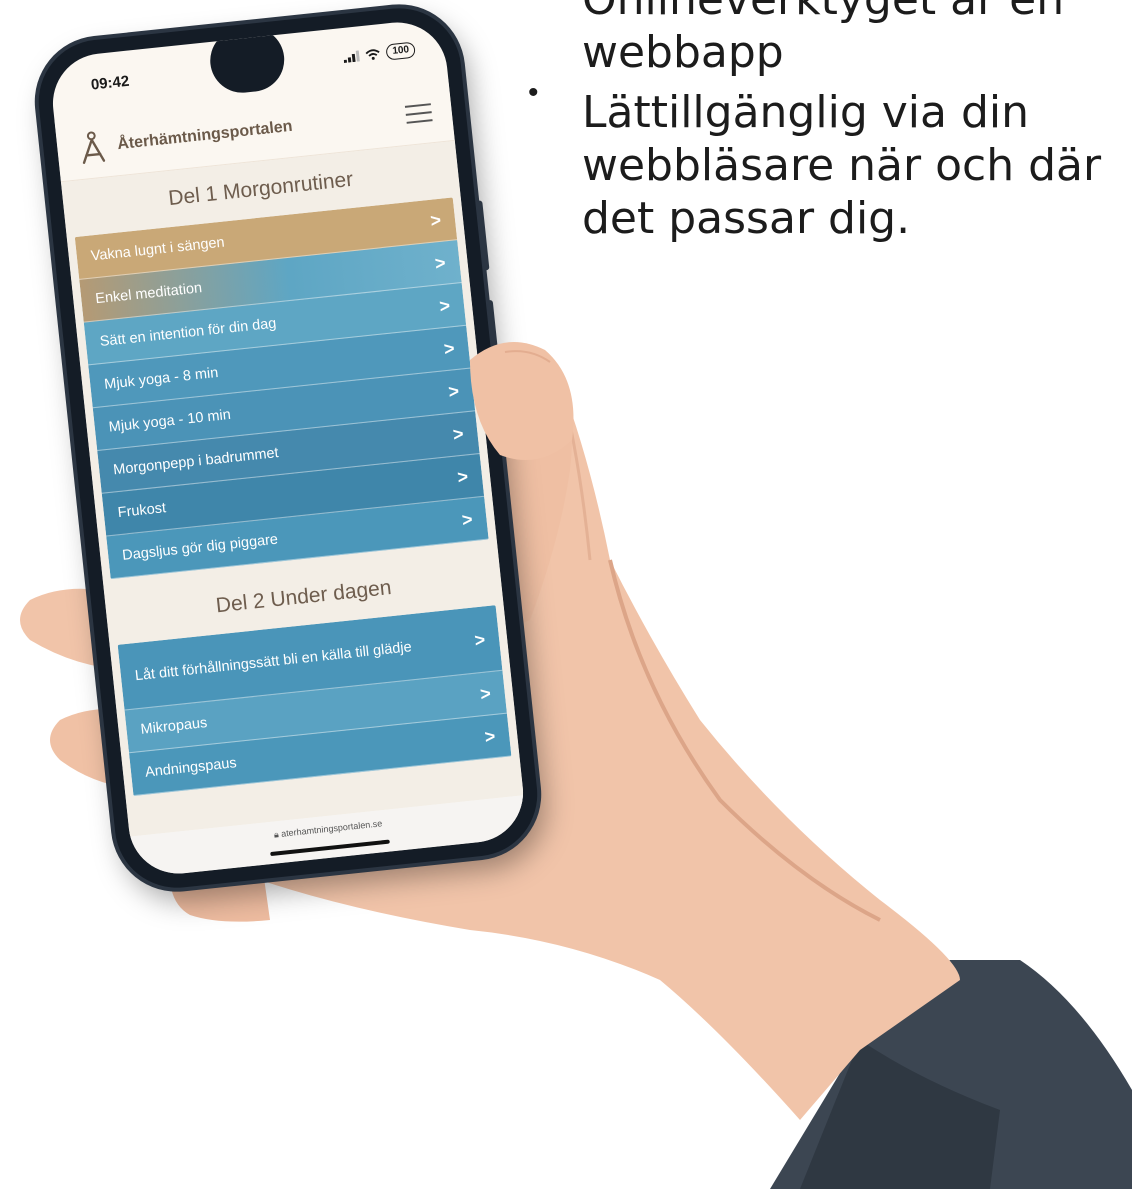  What do you see at coordinates (191, 768) in the screenshot?
I see `list-item-label: Andningspaus` at bounding box center [191, 768].